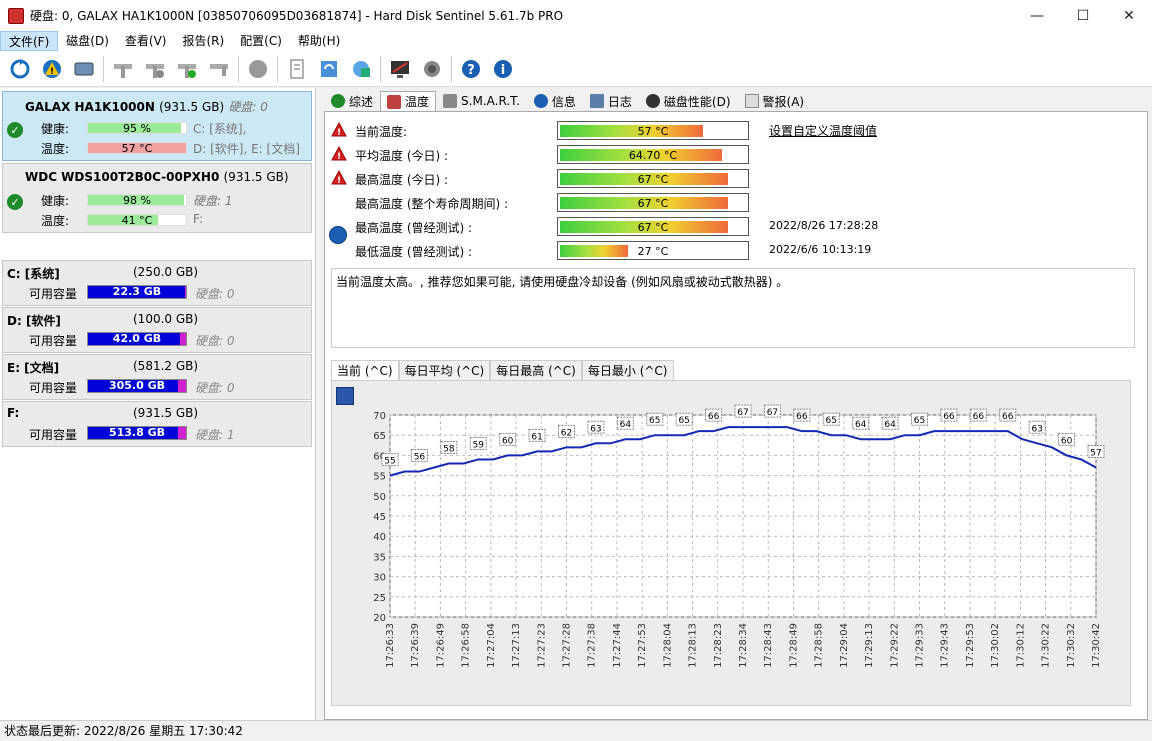 The width and height of the screenshot is (1152, 741). What do you see at coordinates (503, 69) in the screenshot?
I see `info-icon: i` at bounding box center [503, 69].